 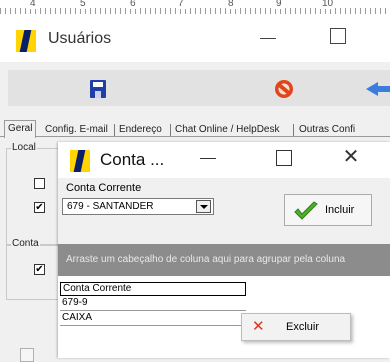 I want to click on tab-config-email: Config. E-mail, so click(x=76, y=130).